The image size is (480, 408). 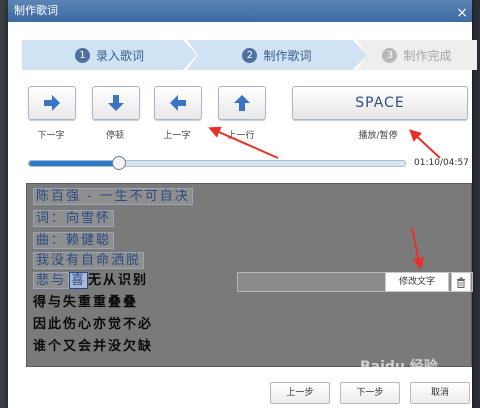 I want to click on step-number: 2, so click(x=250, y=55).